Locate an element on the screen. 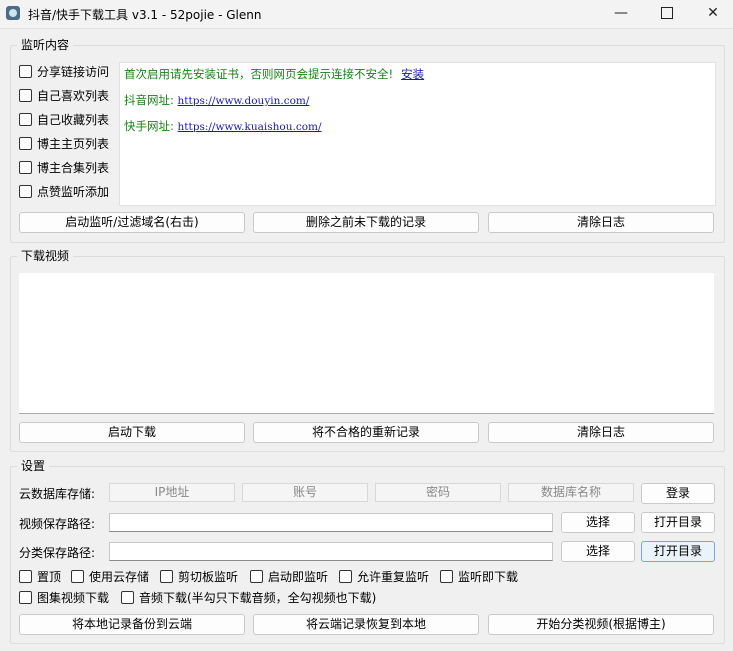 The width and height of the screenshot is (733, 651). checkbox-label: 允许重复监听 is located at coordinates (393, 577).